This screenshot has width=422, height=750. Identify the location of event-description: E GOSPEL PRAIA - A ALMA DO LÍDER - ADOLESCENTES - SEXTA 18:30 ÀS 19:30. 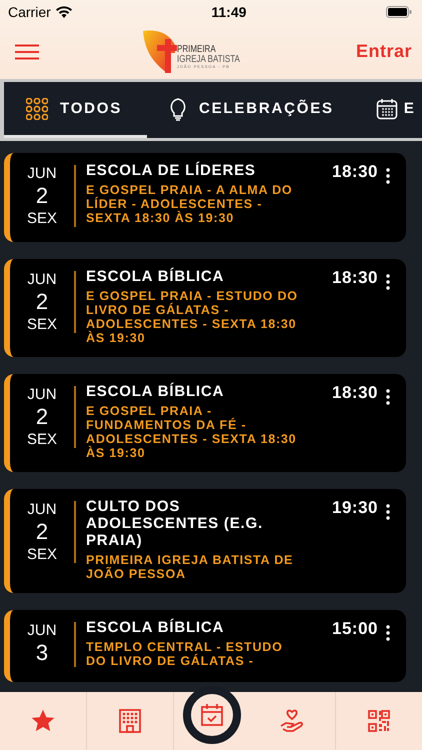
(190, 204).